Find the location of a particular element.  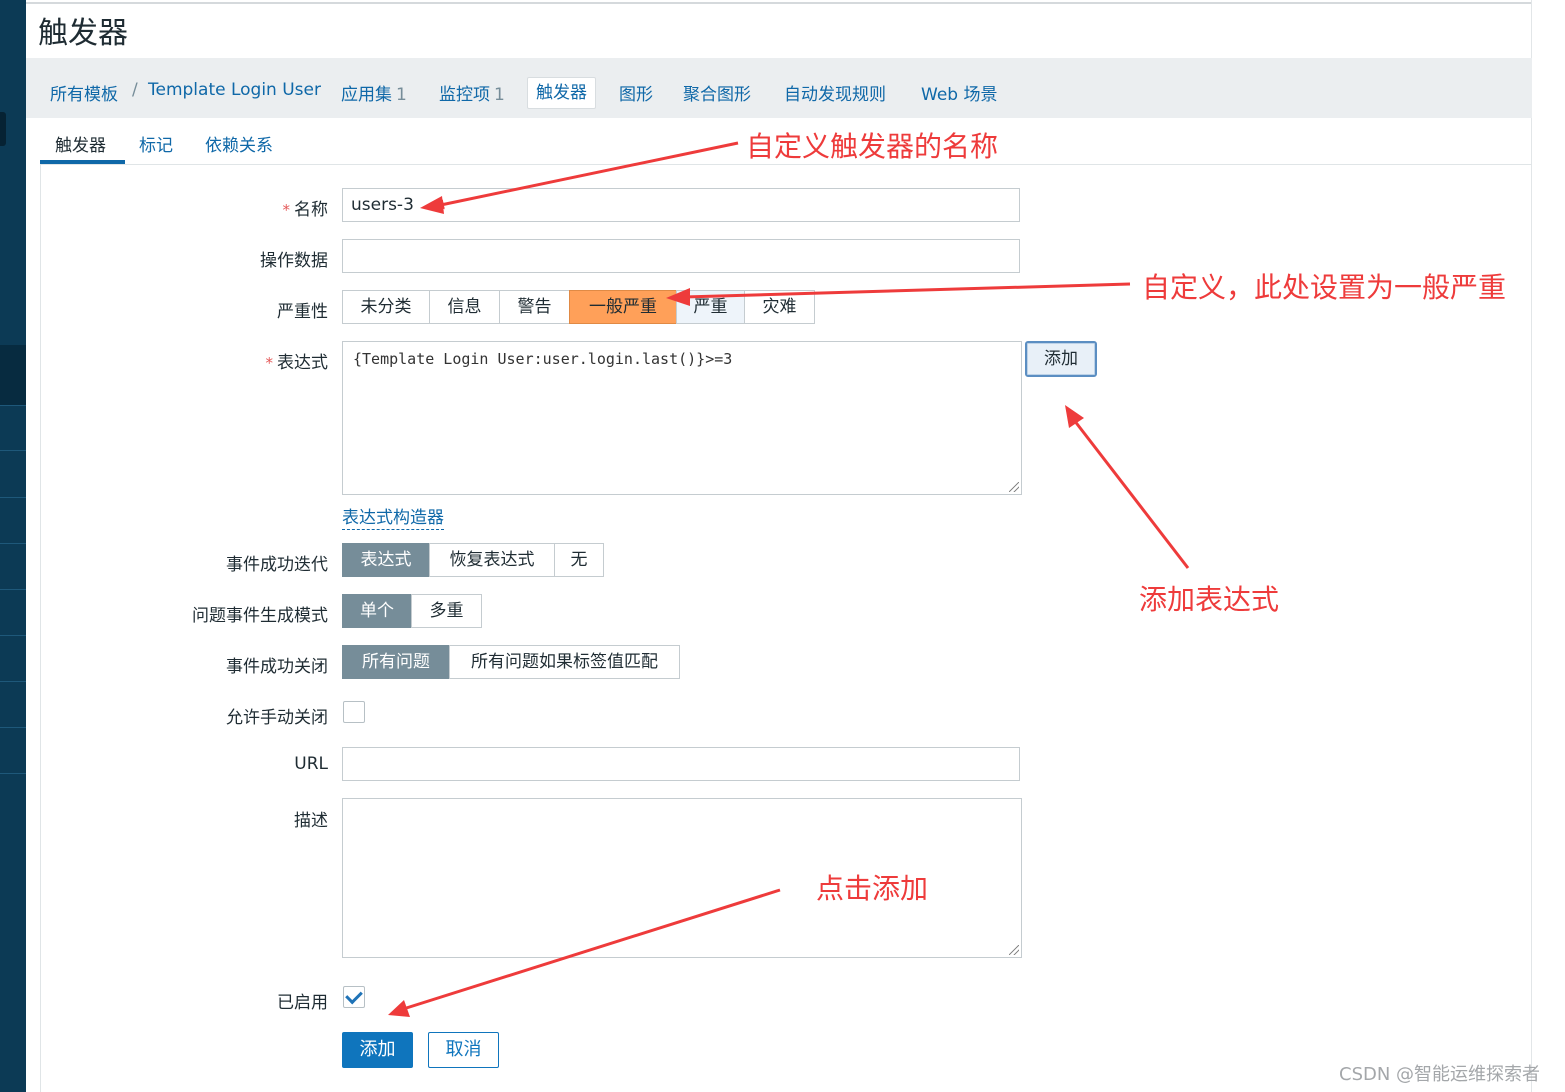

name-input: users-3 is located at coordinates (681, 205).